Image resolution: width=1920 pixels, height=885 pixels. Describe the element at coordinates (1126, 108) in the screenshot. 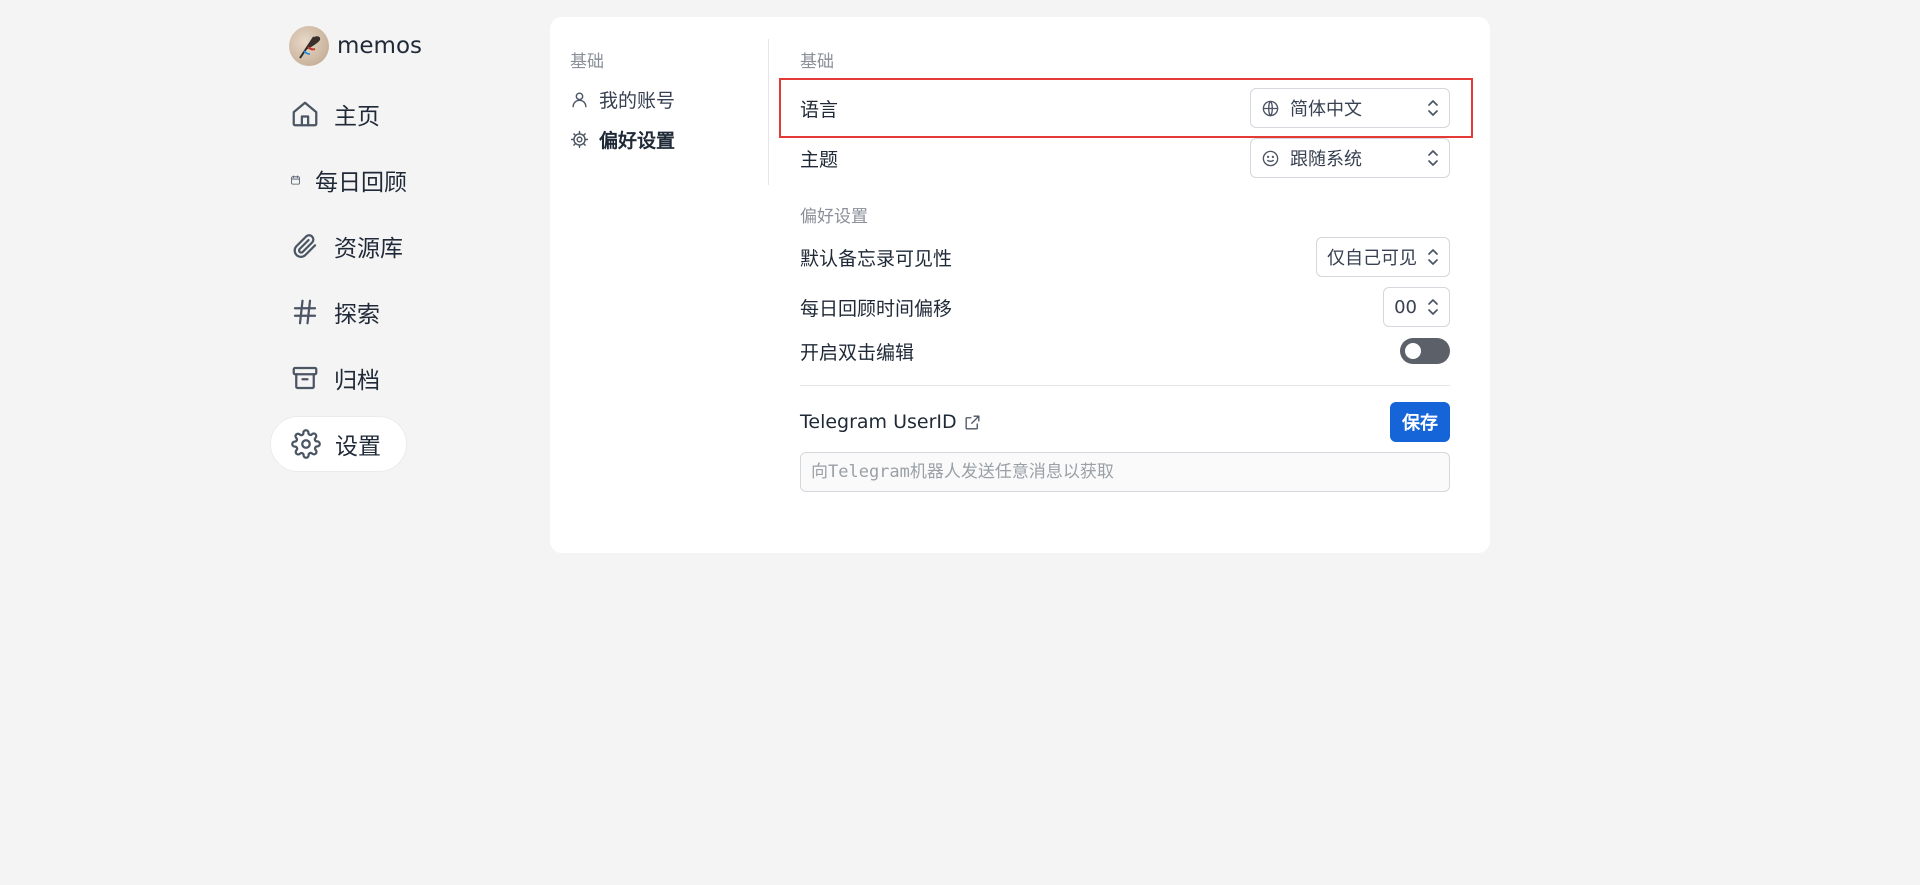

I see `language-row: 语言 简体中文` at that location.